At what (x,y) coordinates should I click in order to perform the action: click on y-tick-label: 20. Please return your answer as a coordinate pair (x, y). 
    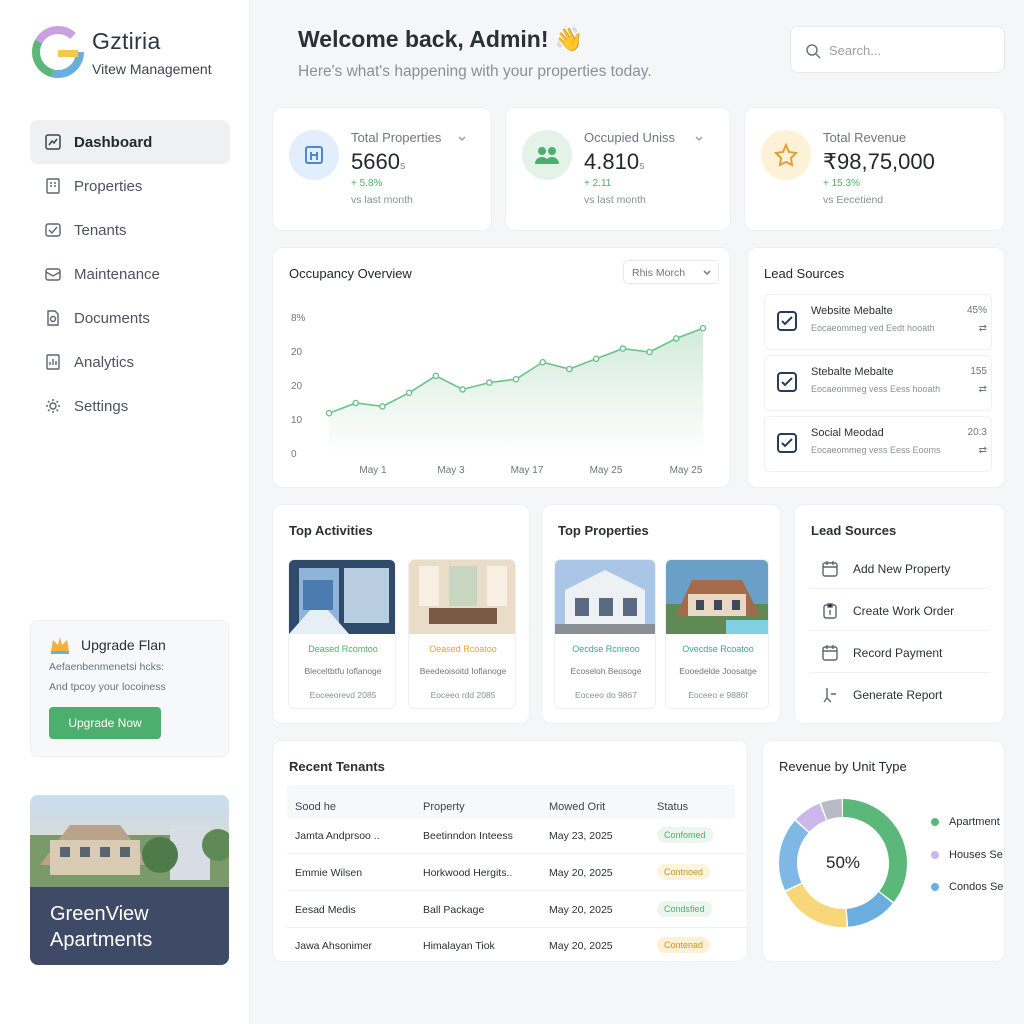
    Looking at the image, I should click on (297, 386).